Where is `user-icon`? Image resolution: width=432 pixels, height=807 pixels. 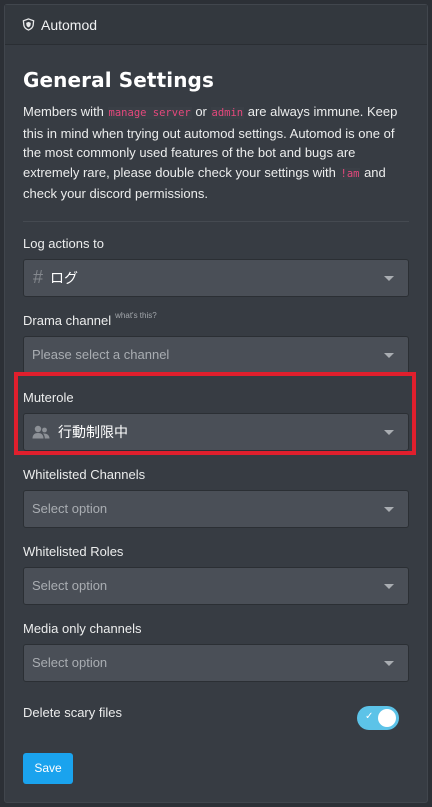
user-icon is located at coordinates (41, 431).